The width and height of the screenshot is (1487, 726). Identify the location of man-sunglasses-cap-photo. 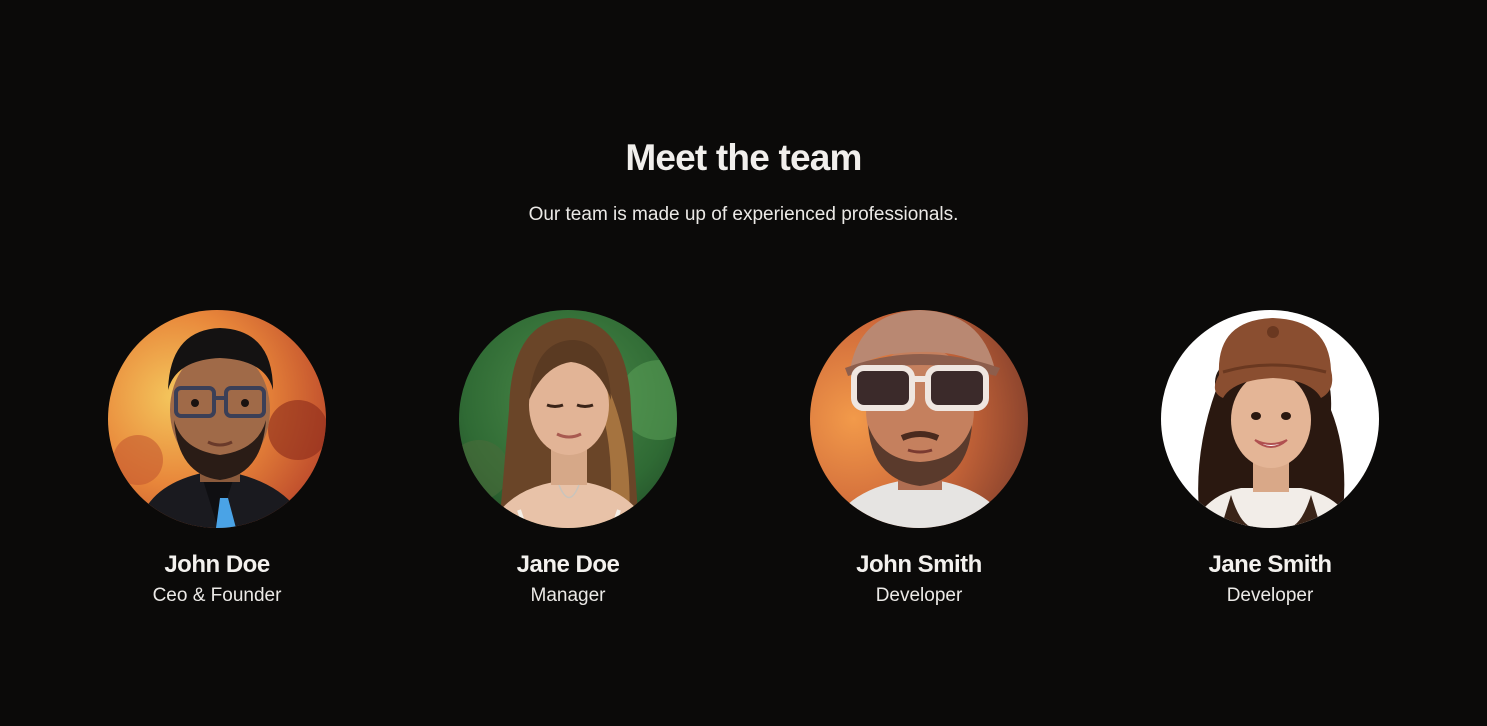
(919, 419).